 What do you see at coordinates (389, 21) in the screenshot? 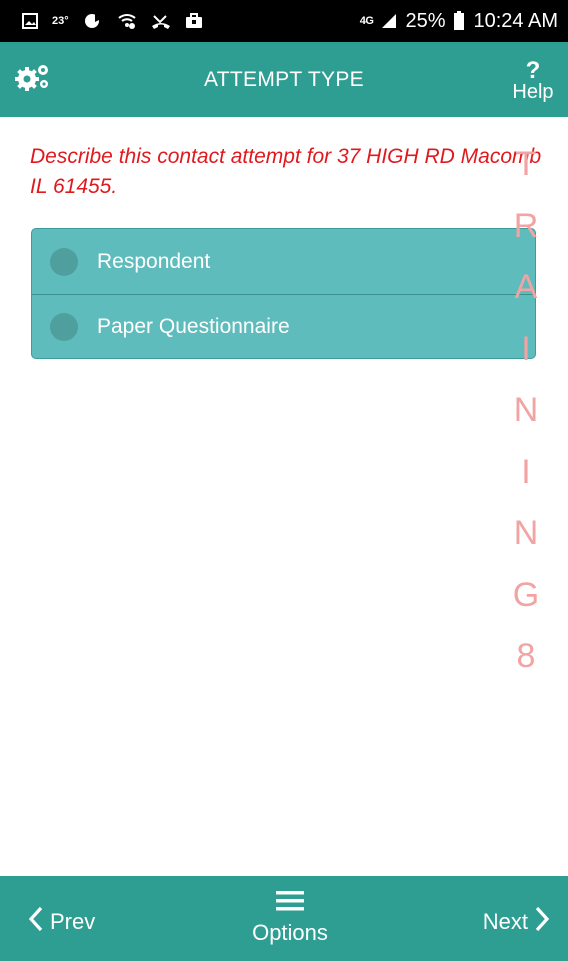
I see `signal-icon` at bounding box center [389, 21].